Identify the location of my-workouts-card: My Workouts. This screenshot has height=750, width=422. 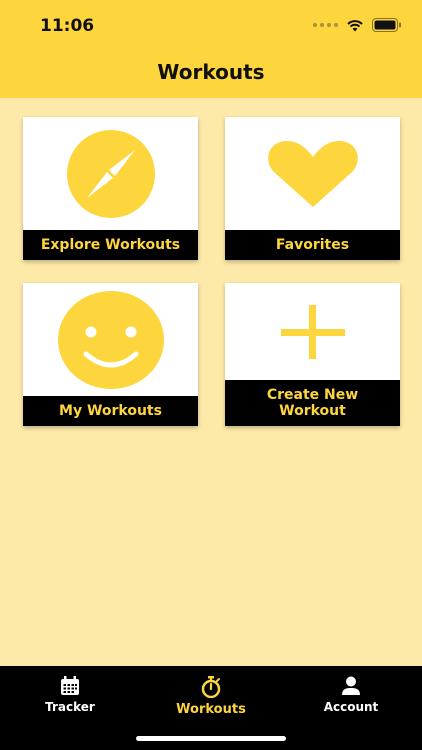
(110, 354).